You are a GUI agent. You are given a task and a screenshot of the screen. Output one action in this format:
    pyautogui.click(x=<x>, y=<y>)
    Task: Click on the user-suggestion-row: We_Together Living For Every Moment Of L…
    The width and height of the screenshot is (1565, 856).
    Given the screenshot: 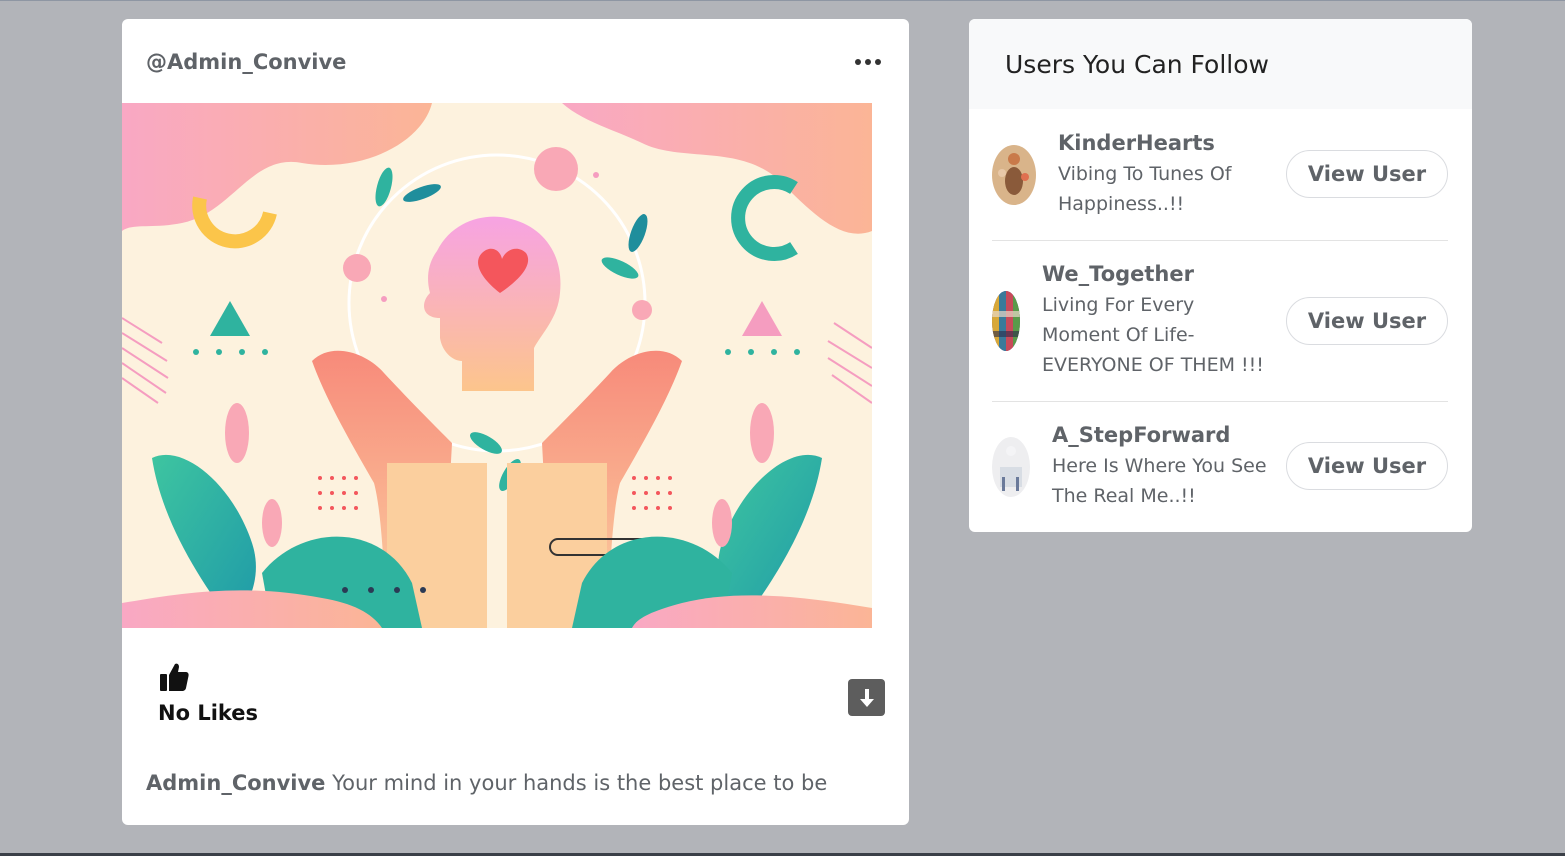 What is the action you would take?
    pyautogui.click(x=1220, y=321)
    